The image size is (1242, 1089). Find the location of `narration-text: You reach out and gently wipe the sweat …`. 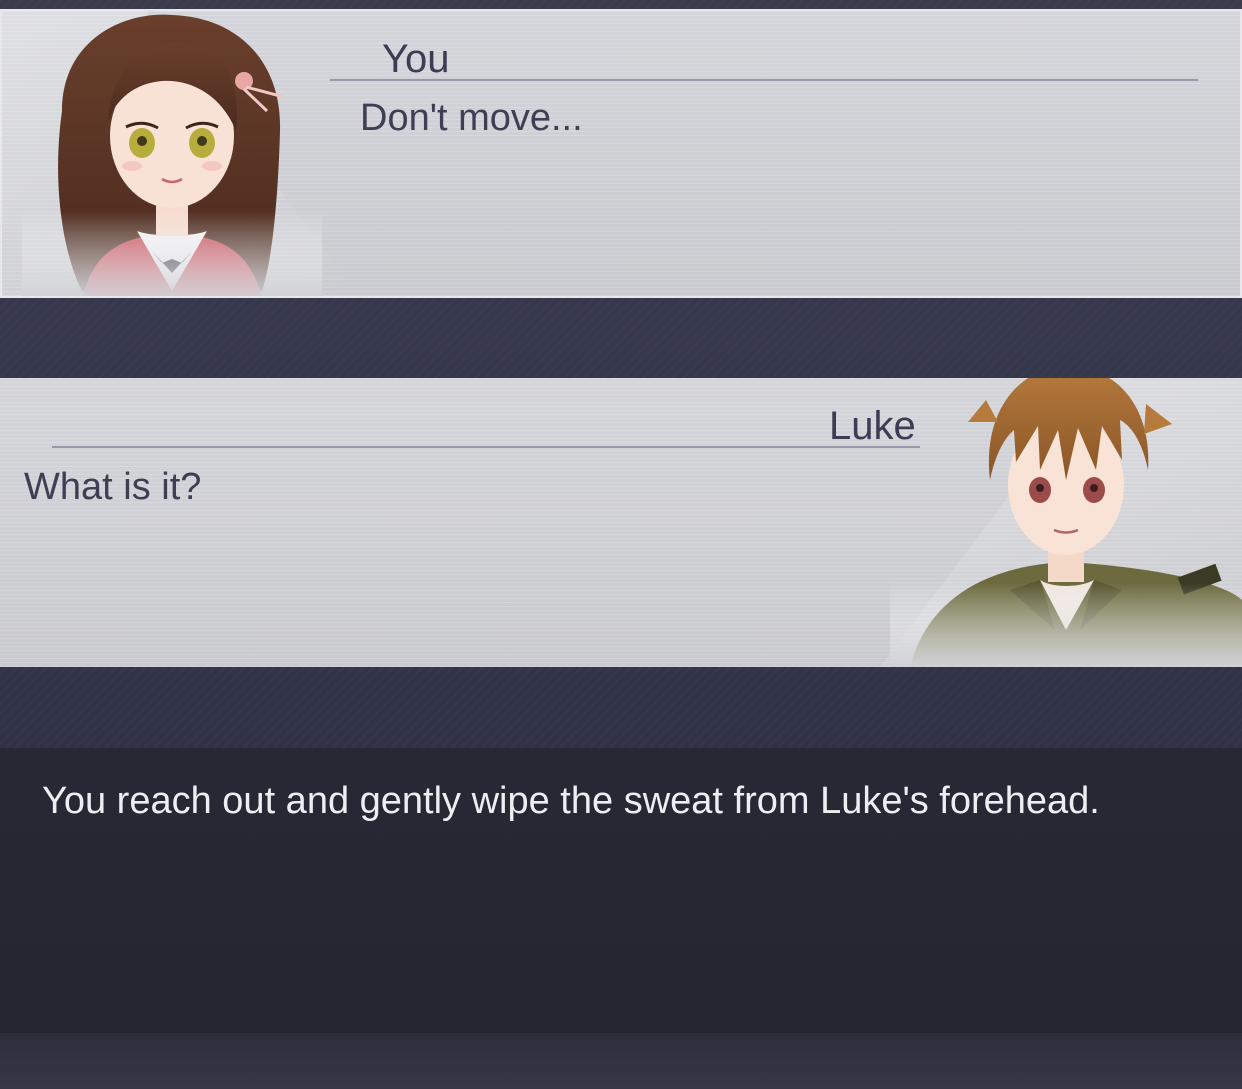

narration-text: You reach out and gently wipe the sweat … is located at coordinates (571, 801).